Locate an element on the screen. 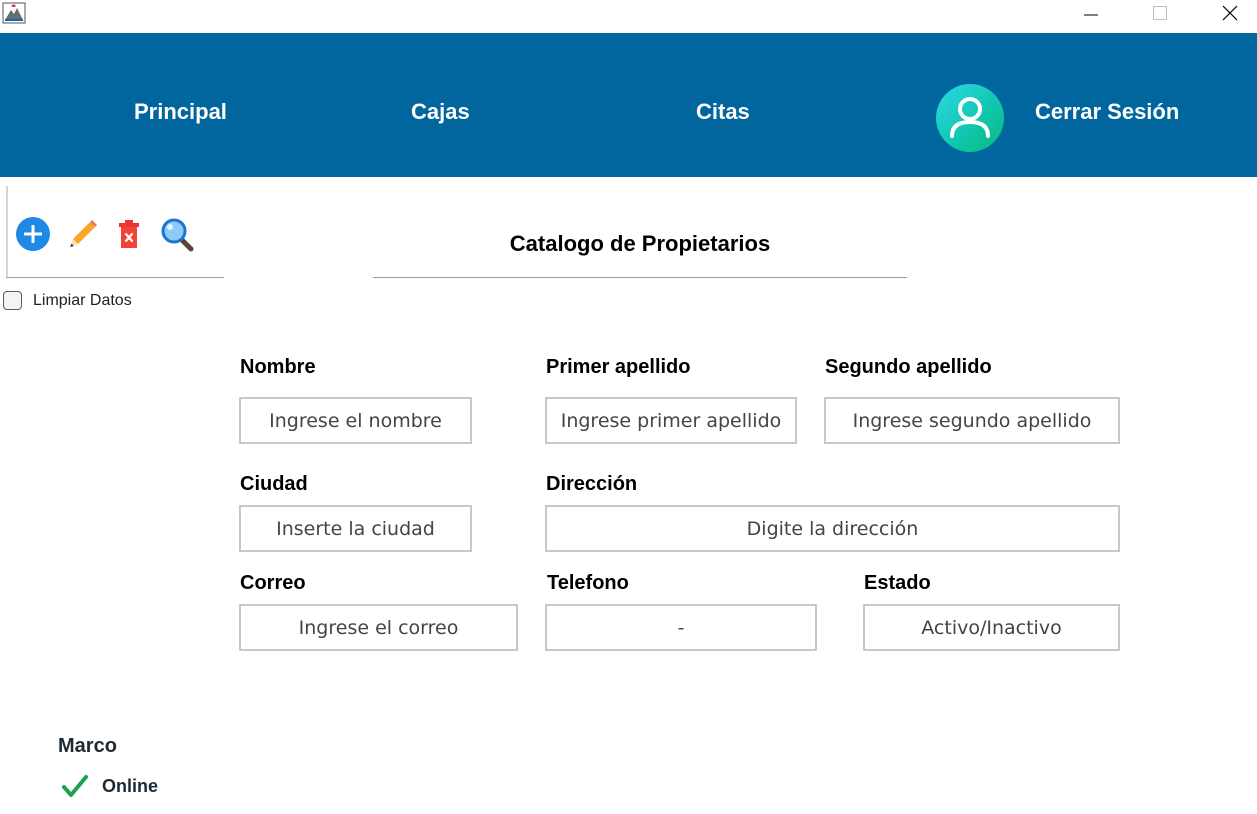 The width and height of the screenshot is (1257, 814). search-button is located at coordinates (177, 235).